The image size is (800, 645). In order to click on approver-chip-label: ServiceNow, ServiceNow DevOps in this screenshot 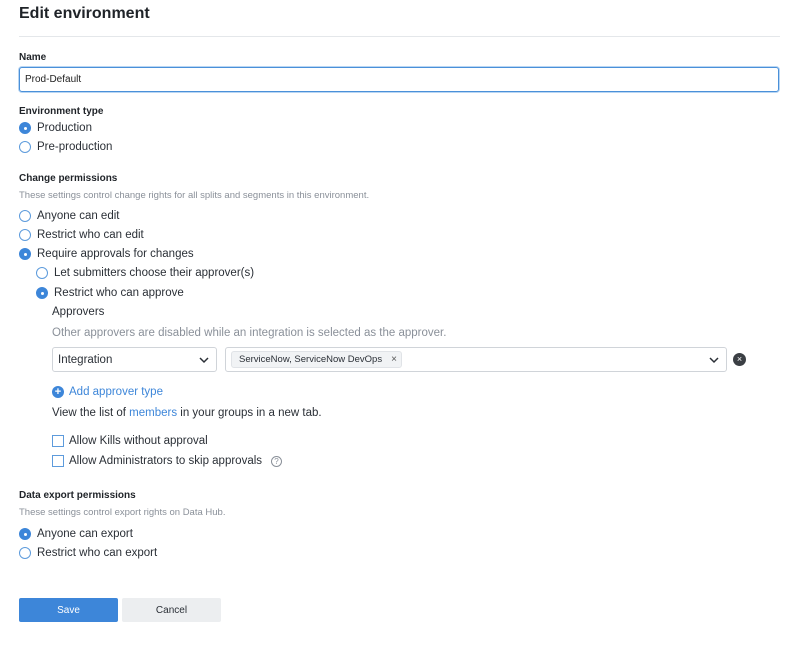, I will do `click(311, 359)`.